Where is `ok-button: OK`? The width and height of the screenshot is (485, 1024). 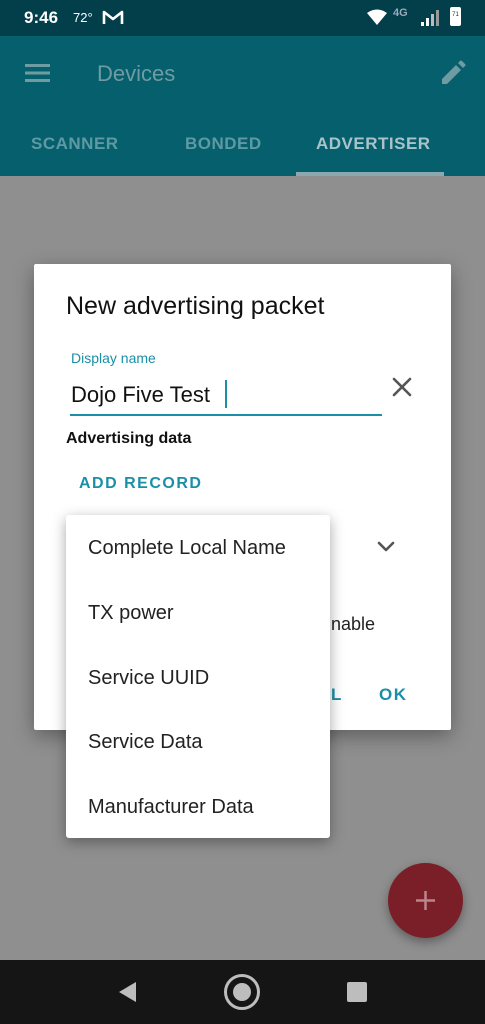 ok-button: OK is located at coordinates (393, 695).